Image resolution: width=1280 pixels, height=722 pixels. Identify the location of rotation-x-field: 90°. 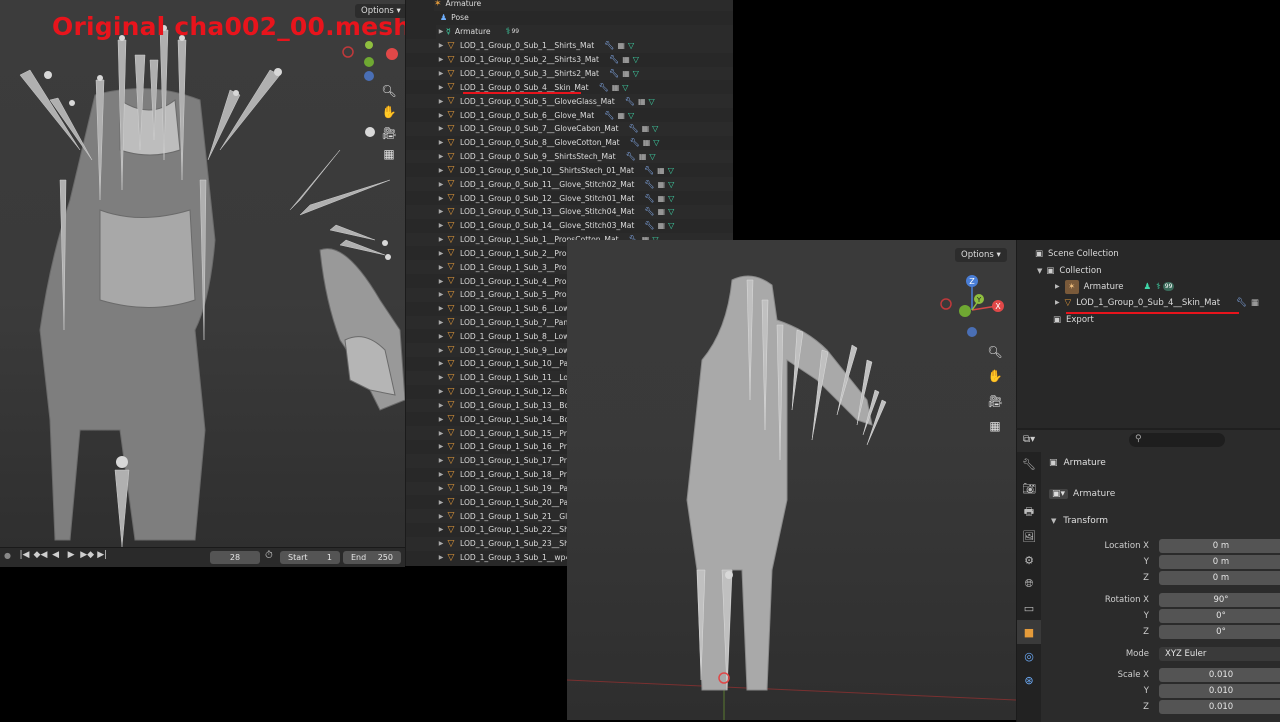
(1219, 600).